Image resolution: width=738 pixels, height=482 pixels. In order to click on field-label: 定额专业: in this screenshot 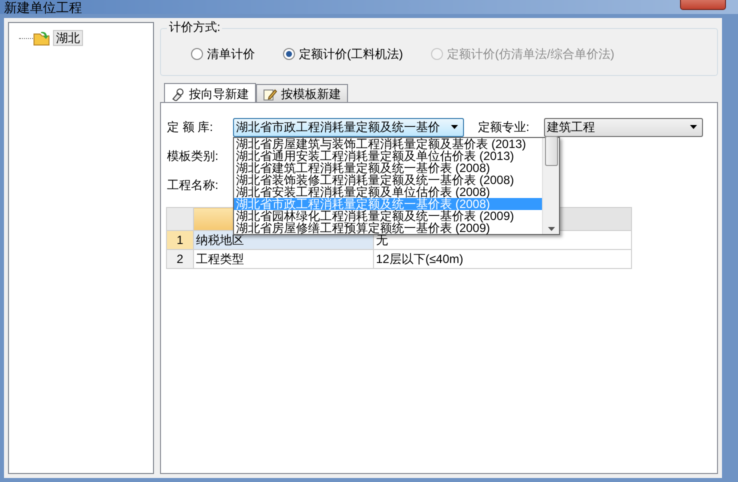, I will do `click(504, 127)`.